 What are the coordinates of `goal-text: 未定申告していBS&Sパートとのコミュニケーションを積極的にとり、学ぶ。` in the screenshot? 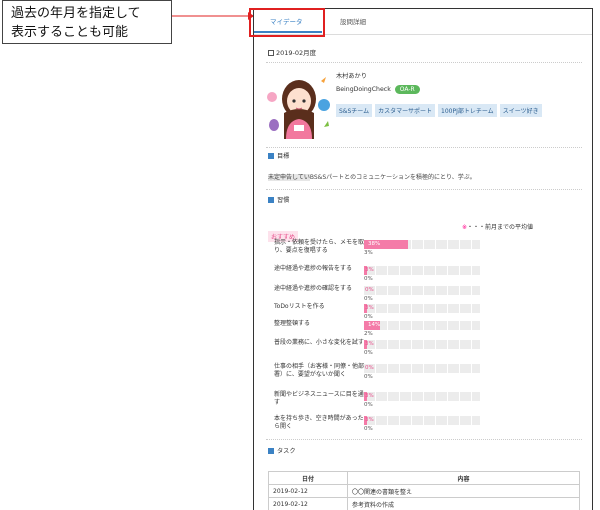 It's located at (372, 176).